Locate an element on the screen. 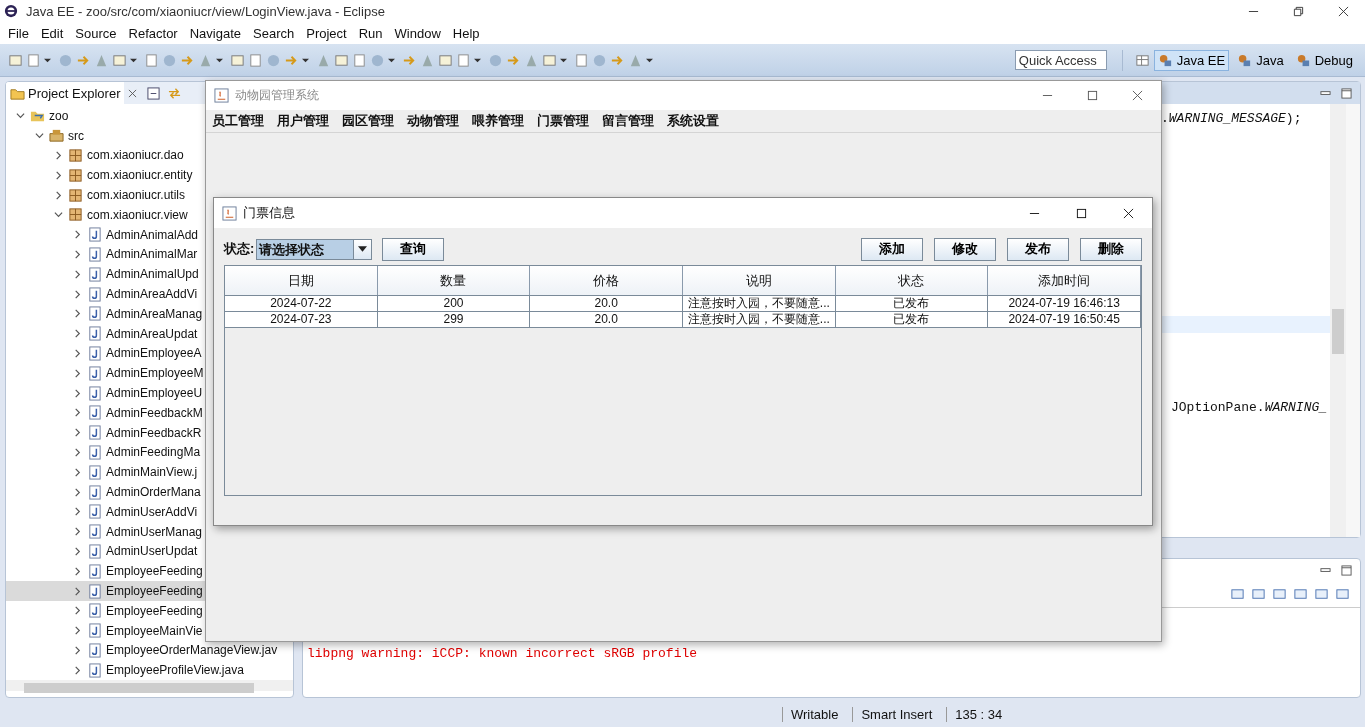  column-header: 价格 is located at coordinates (606, 280).